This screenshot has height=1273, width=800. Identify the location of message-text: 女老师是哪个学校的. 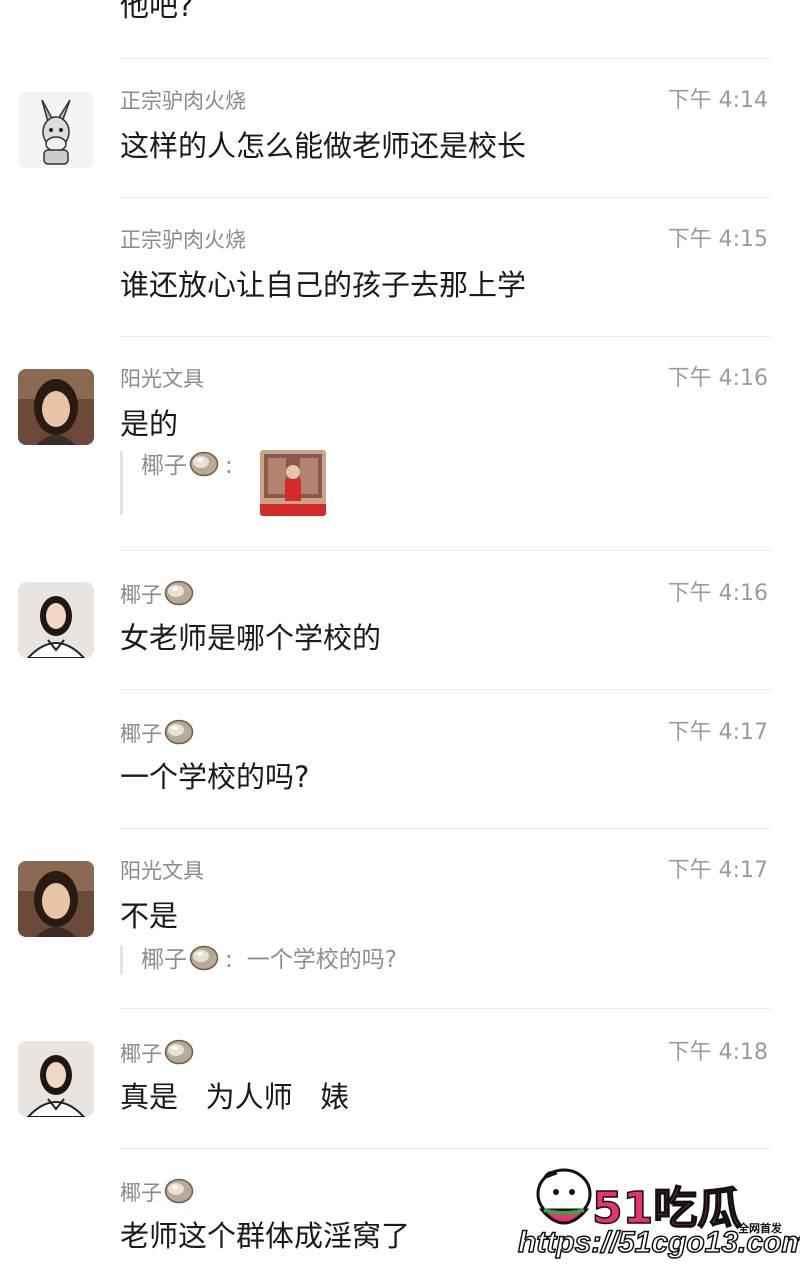
(251, 638).